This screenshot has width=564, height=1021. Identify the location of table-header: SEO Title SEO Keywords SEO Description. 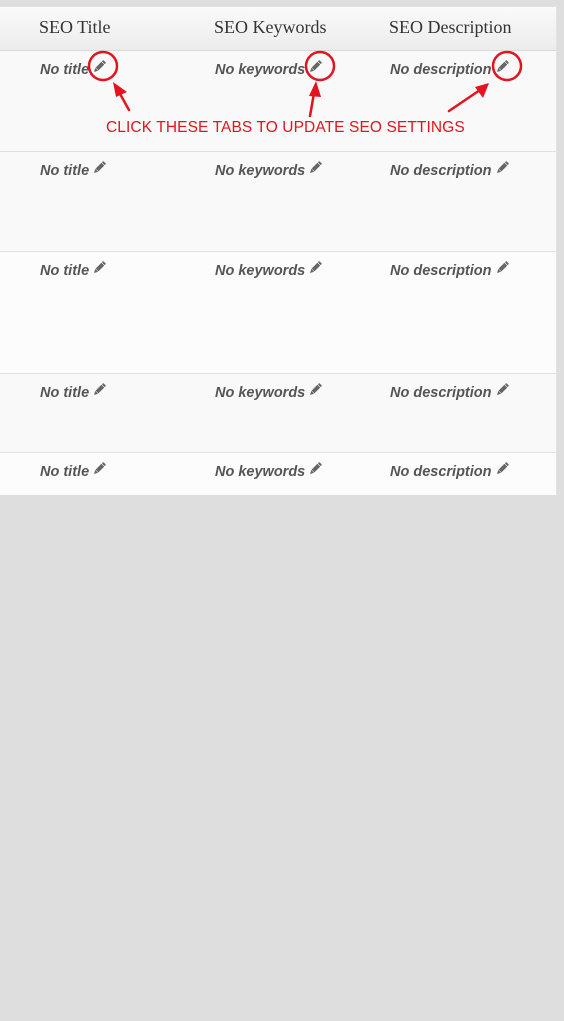
(278, 29).